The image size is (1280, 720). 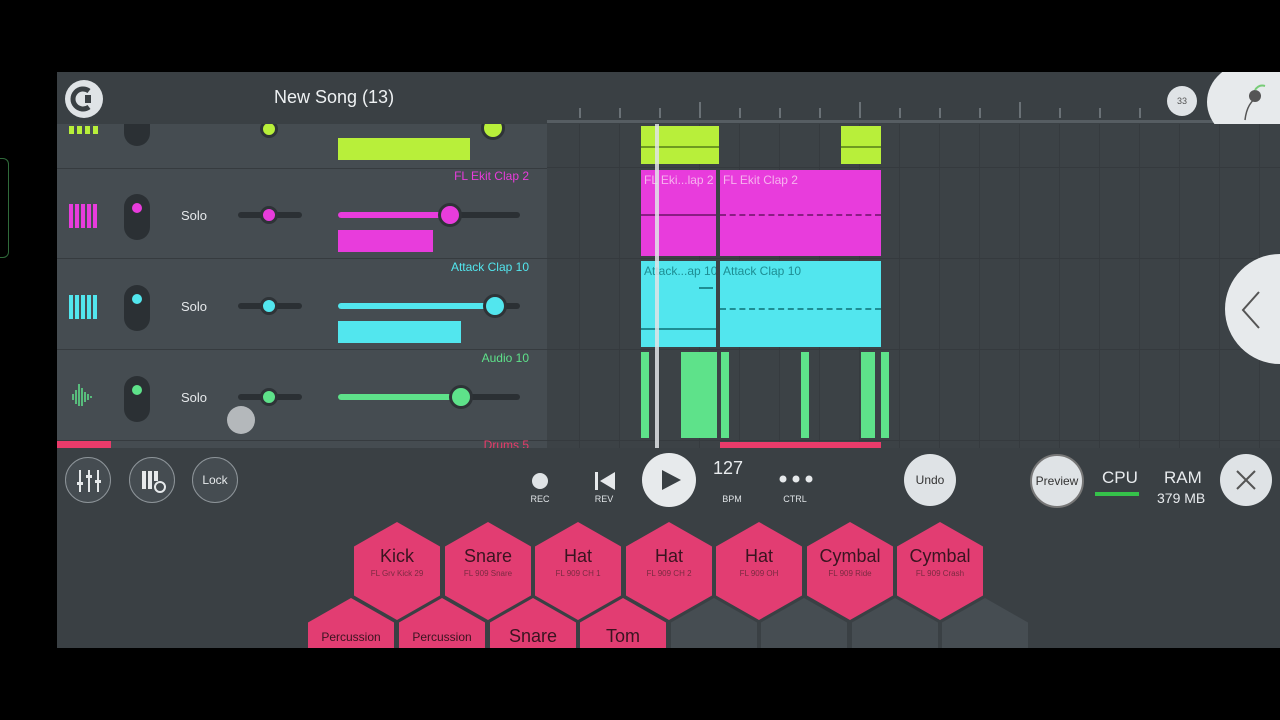 I want to click on play-button, so click(x=669, y=480).